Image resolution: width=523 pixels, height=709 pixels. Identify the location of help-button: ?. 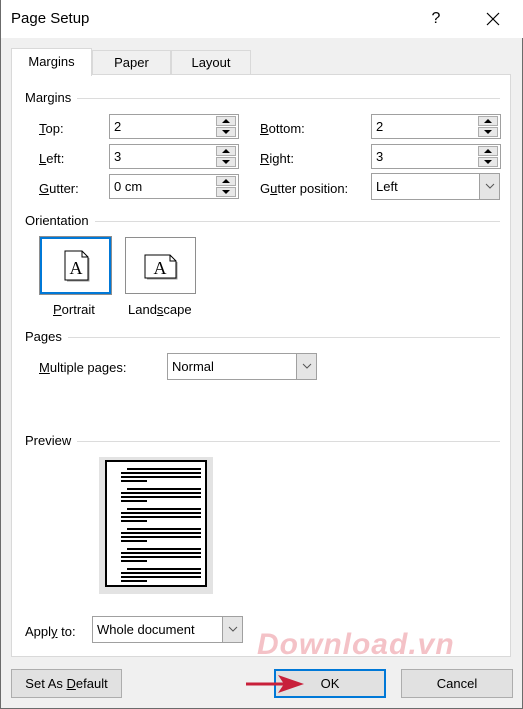
(436, 19).